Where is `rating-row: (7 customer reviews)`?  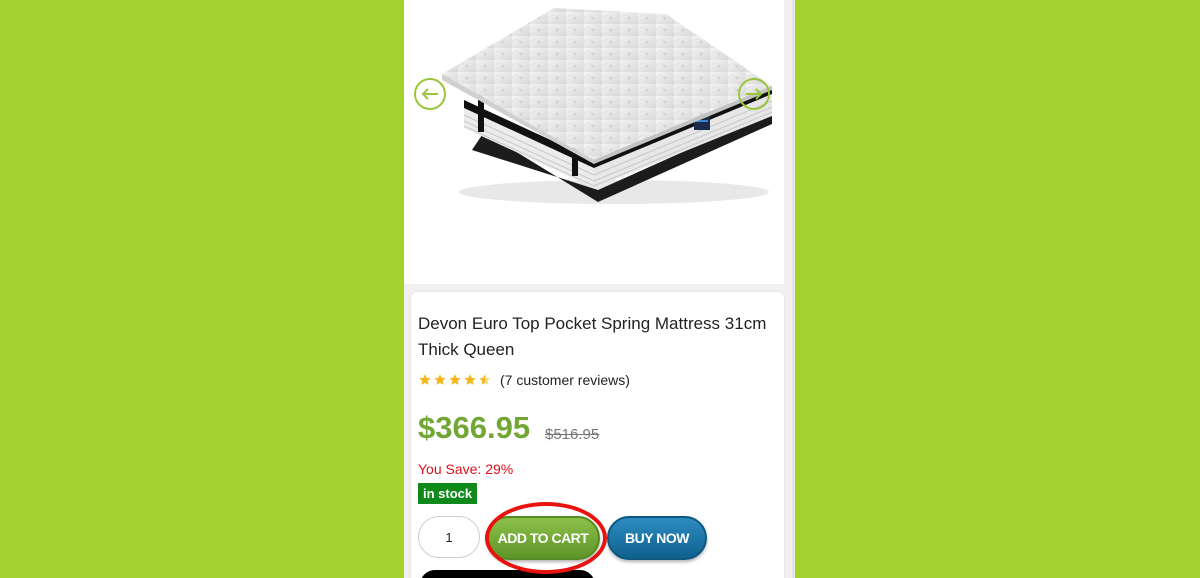
rating-row: (7 customer reviews) is located at coordinates (524, 380).